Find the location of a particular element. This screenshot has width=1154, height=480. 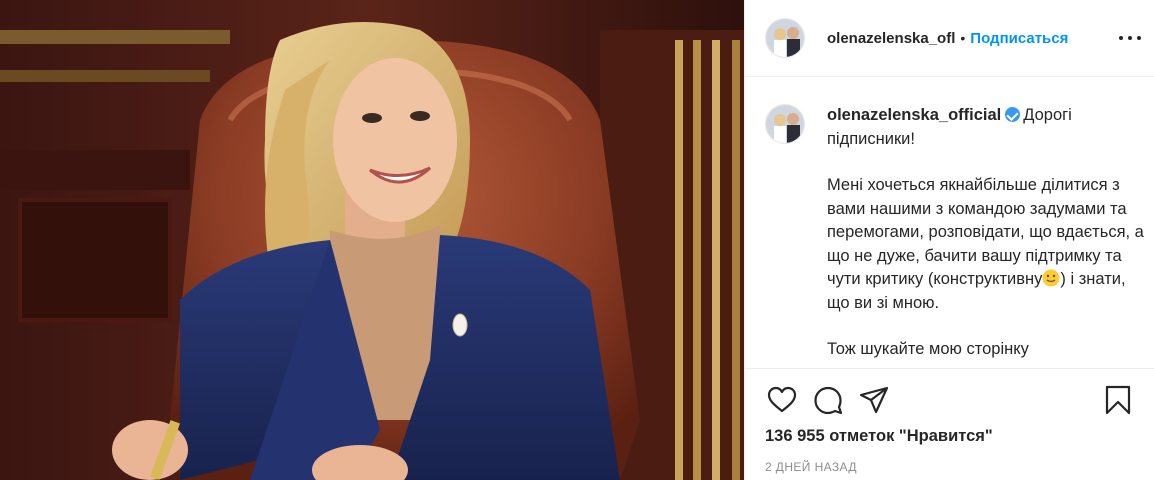

caption-avatar is located at coordinates (785, 124).